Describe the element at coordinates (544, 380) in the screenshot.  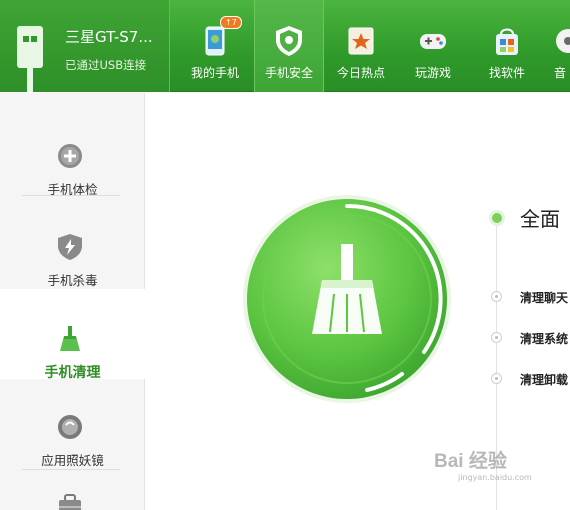
I see `task-clean-uninstall: 清理卸载` at that location.